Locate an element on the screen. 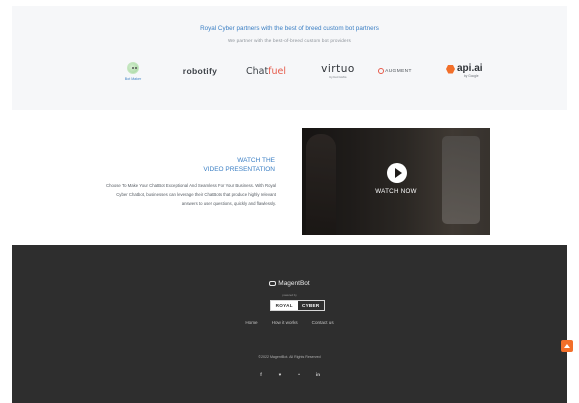  copyright: ©2022 MagentBot. All Rights Reserved is located at coordinates (289, 357).